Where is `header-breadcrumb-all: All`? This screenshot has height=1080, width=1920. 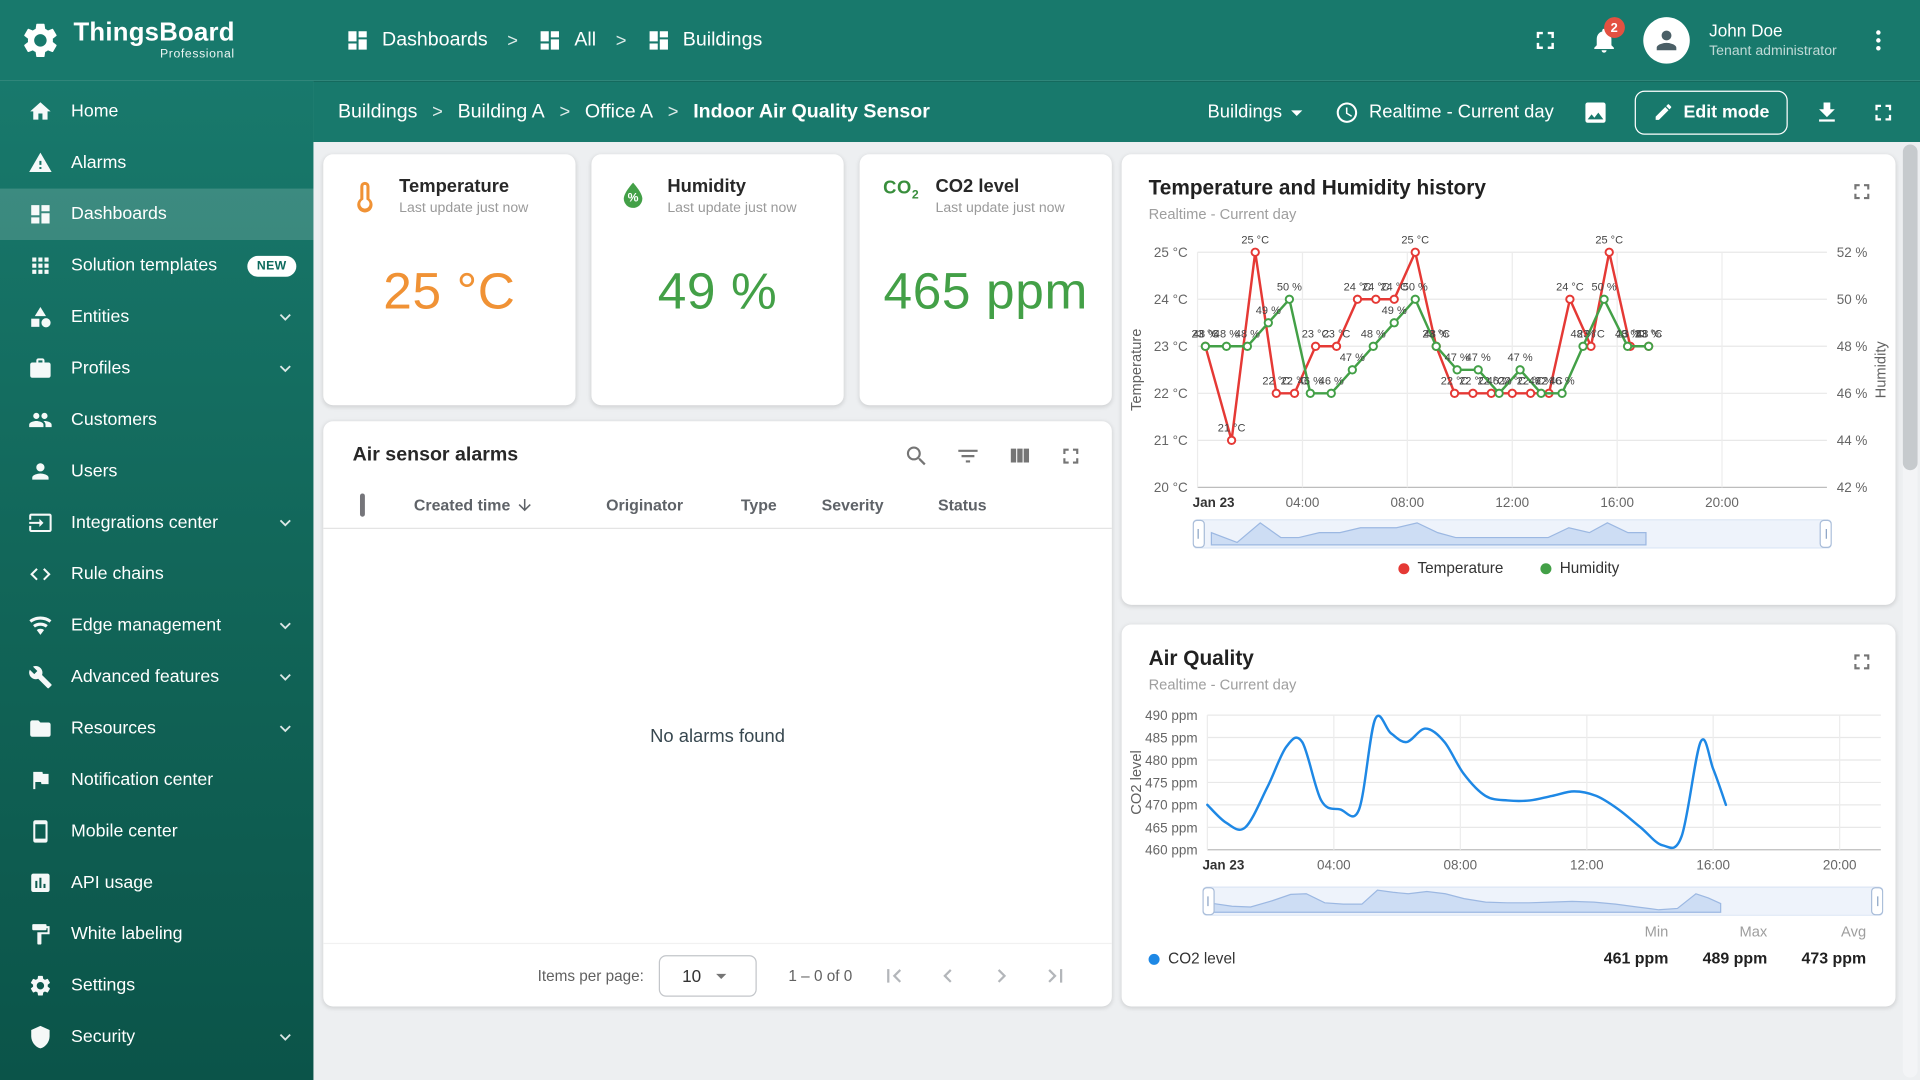 header-breadcrumb-all: All is located at coordinates (567, 40).